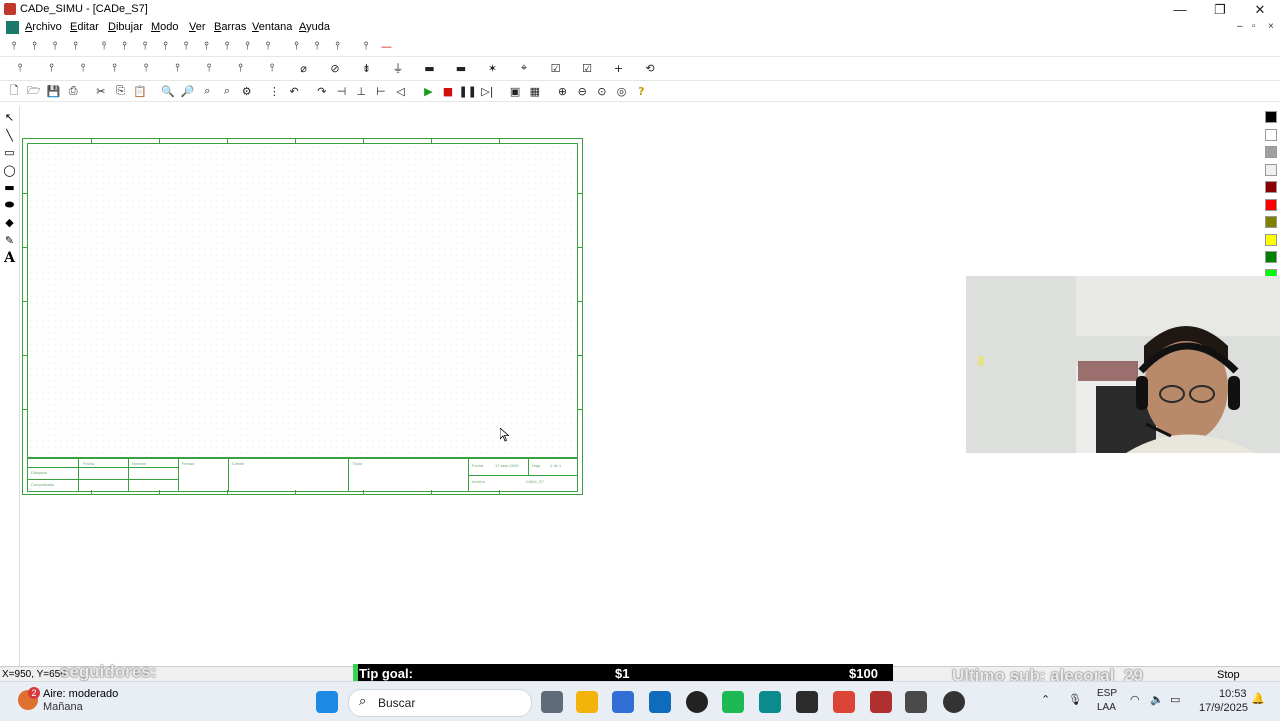 This screenshot has width=1280, height=721. I want to click on junction-star-icon: ✶, so click(493, 68).